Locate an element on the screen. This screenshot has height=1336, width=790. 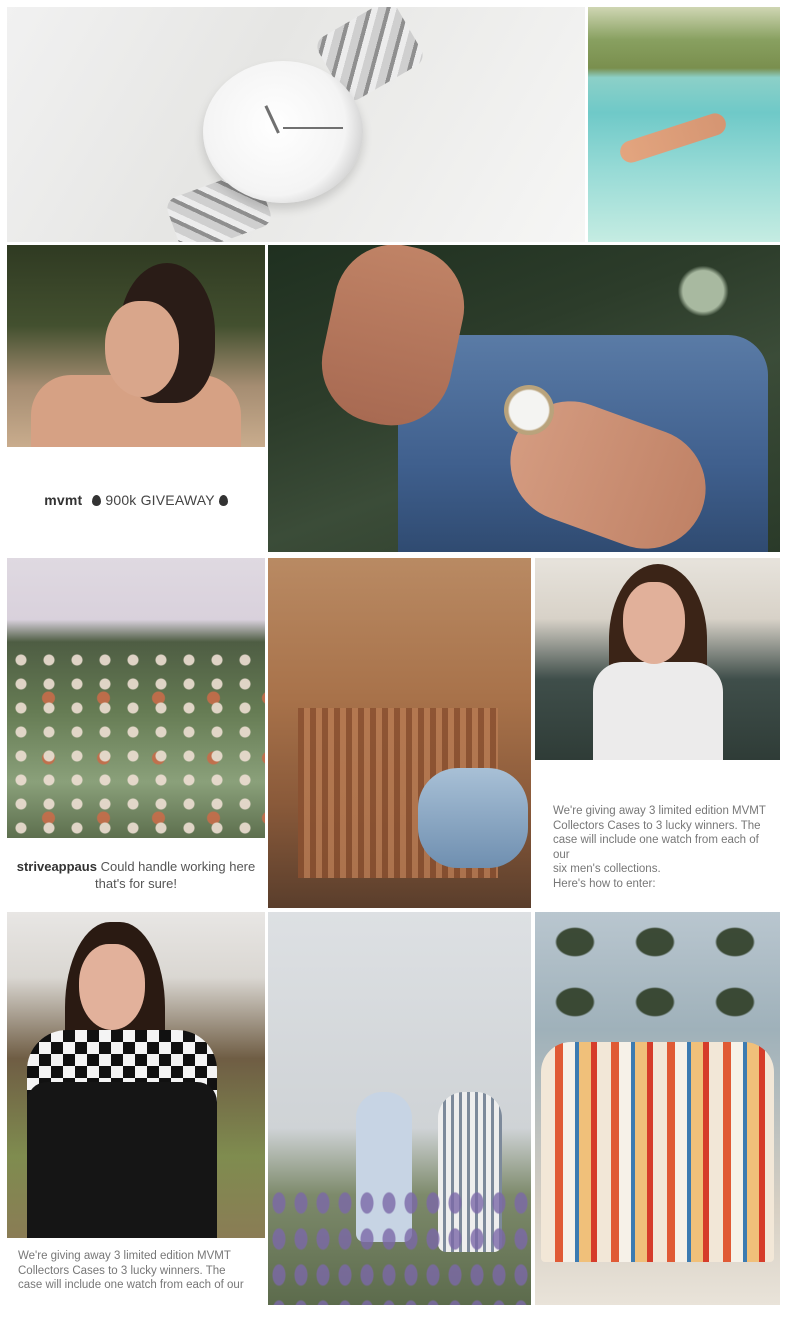
giveaway-title: 900k GIVEAWAY is located at coordinates (160, 500).